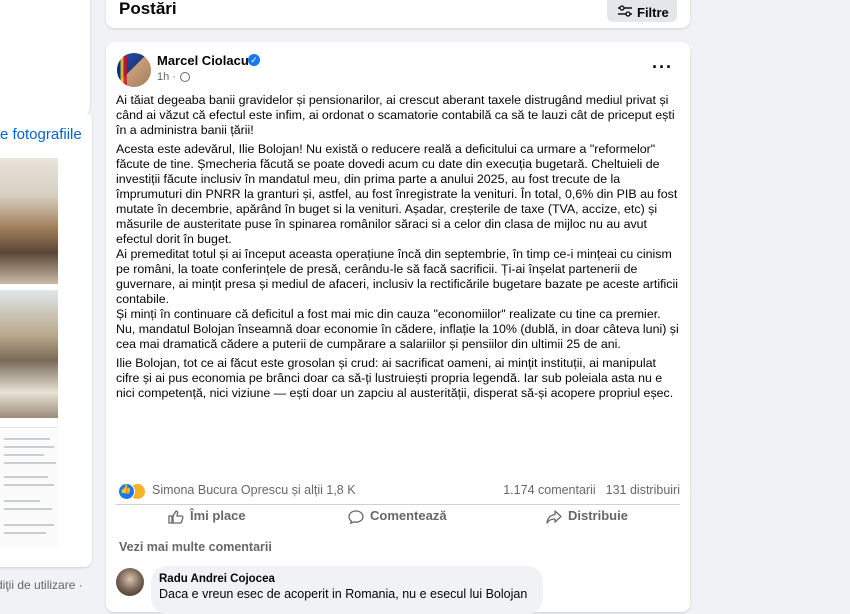  I want to click on left-top-card, so click(45, 57).